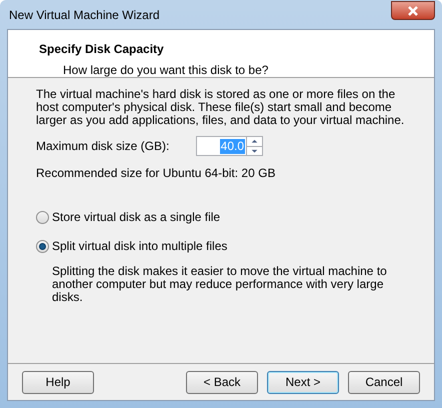 This screenshot has width=442, height=408. I want to click on spin-down-icon, so click(254, 150).